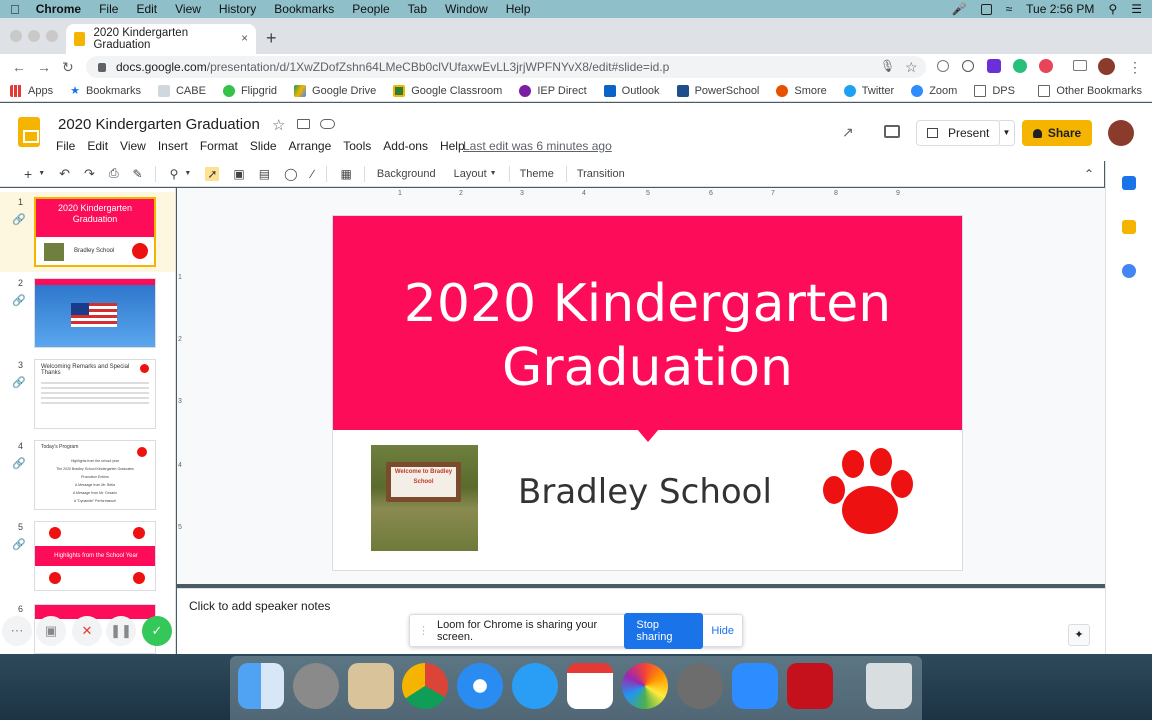 The image size is (1152, 720). Describe the element at coordinates (346, 174) in the screenshot. I see `add-comment-icon: ▦` at that location.